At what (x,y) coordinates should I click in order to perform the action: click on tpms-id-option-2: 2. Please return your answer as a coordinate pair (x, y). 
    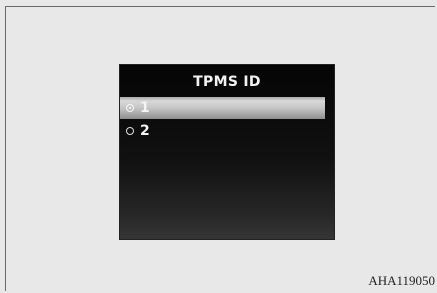
    Looking at the image, I should click on (222, 131).